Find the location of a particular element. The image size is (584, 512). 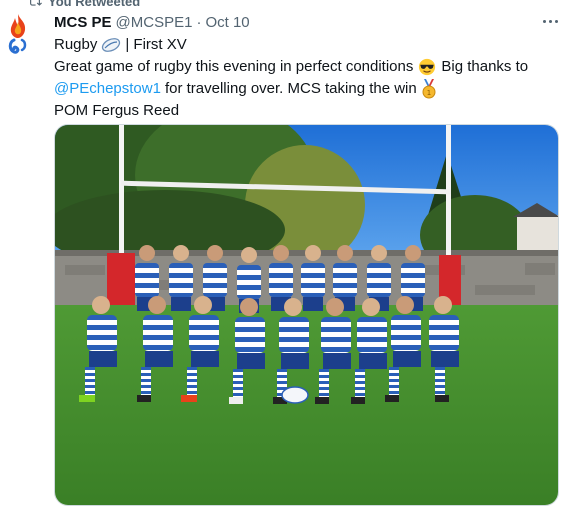

retweet-icon is located at coordinates (36, 3).